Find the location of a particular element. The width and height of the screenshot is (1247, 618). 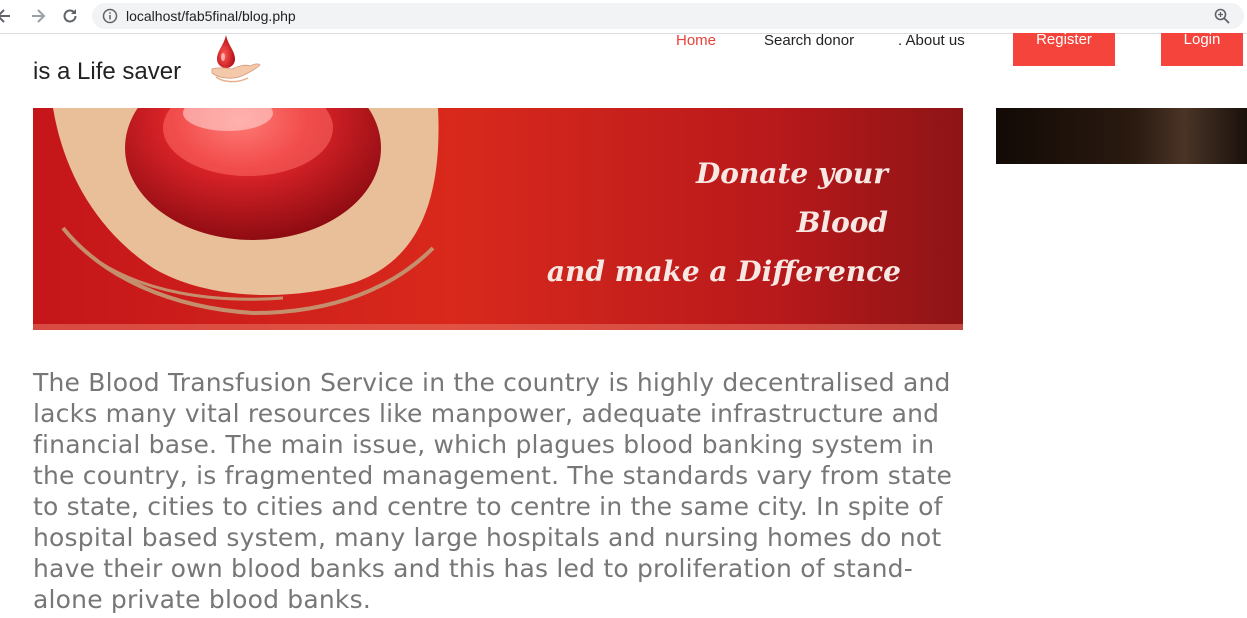

browser-toolbar: localhost/fab5final/blog.php is located at coordinates (623, 17).